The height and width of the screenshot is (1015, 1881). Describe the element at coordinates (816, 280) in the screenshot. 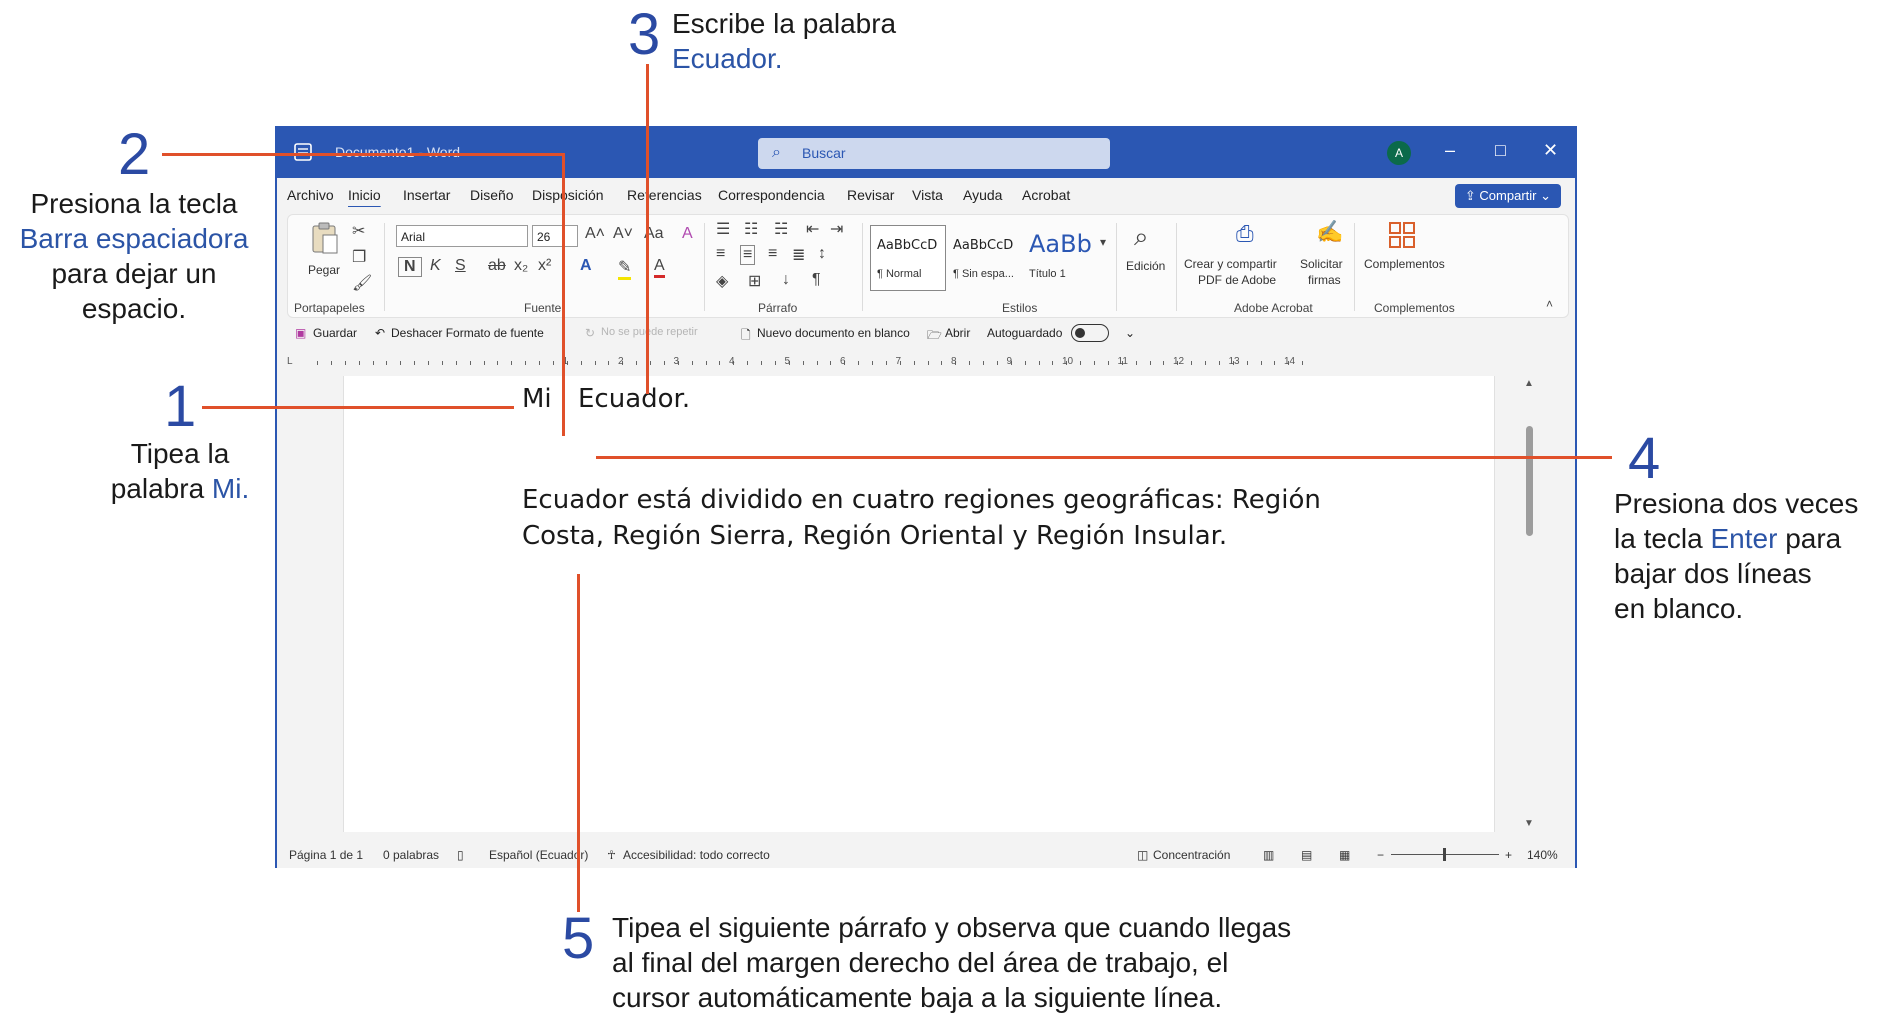

I see `pilcrow-icon: ¶` at that location.